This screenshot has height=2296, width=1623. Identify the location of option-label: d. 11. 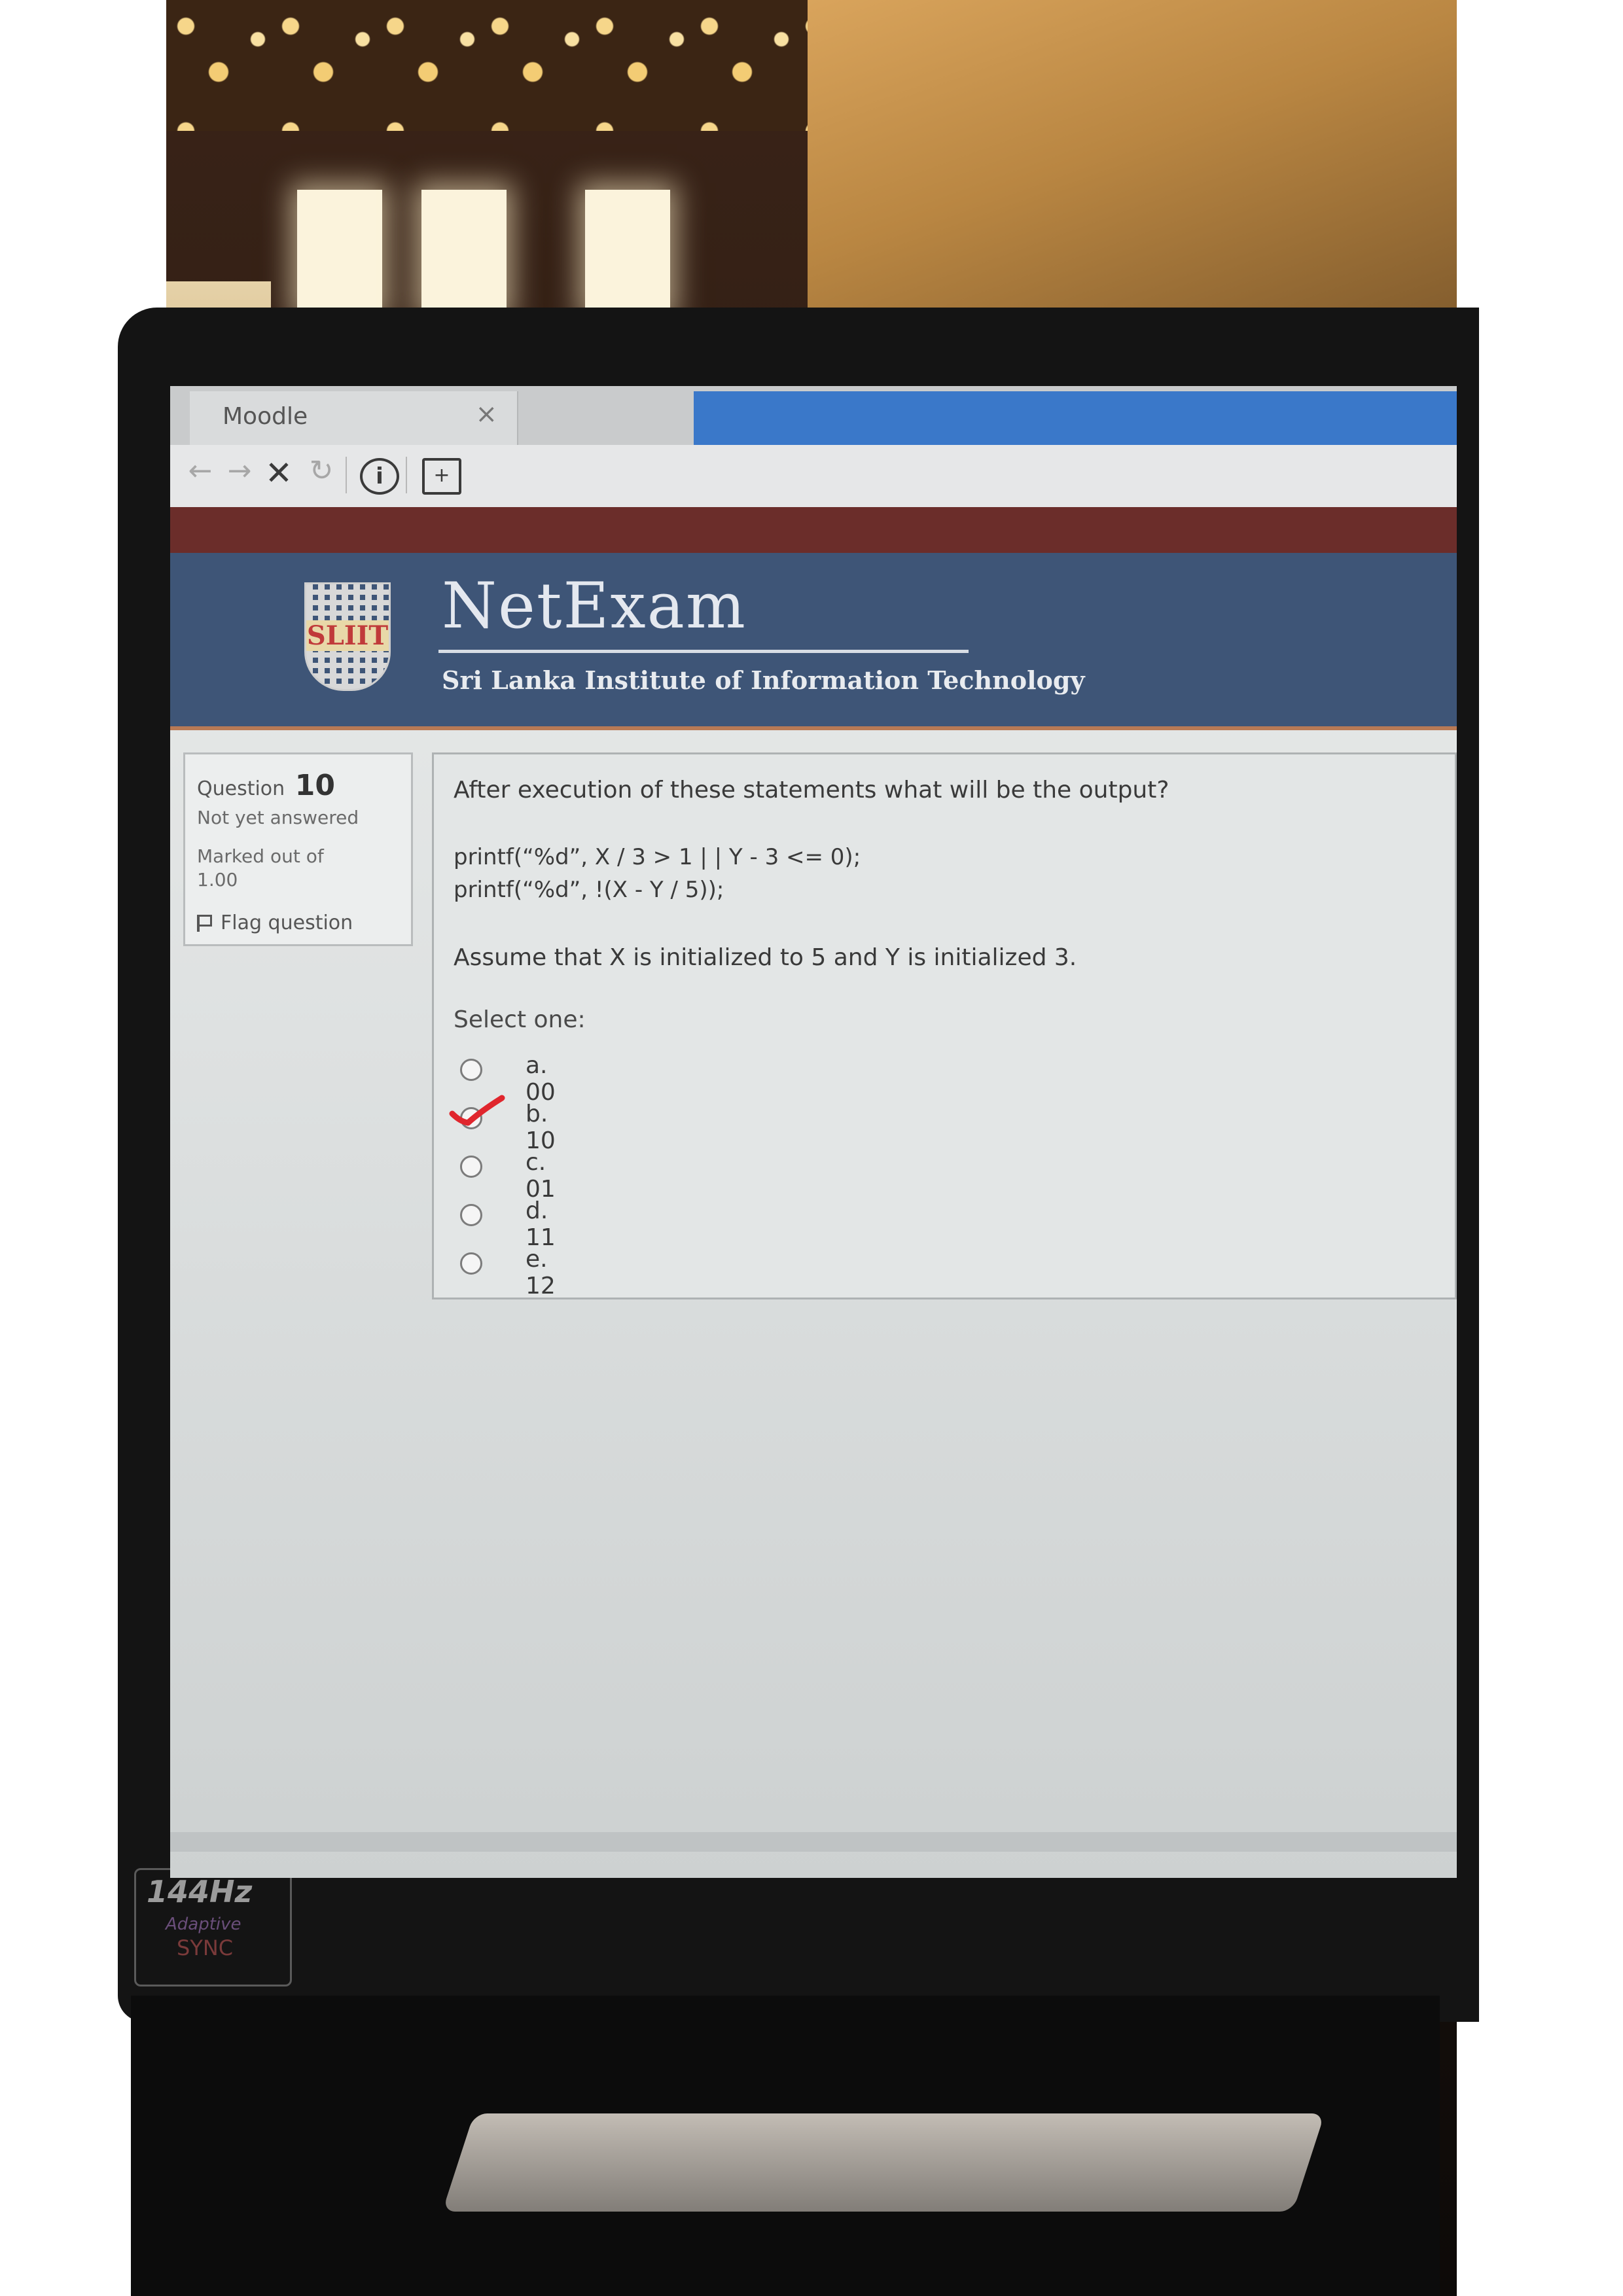
(541, 1224).